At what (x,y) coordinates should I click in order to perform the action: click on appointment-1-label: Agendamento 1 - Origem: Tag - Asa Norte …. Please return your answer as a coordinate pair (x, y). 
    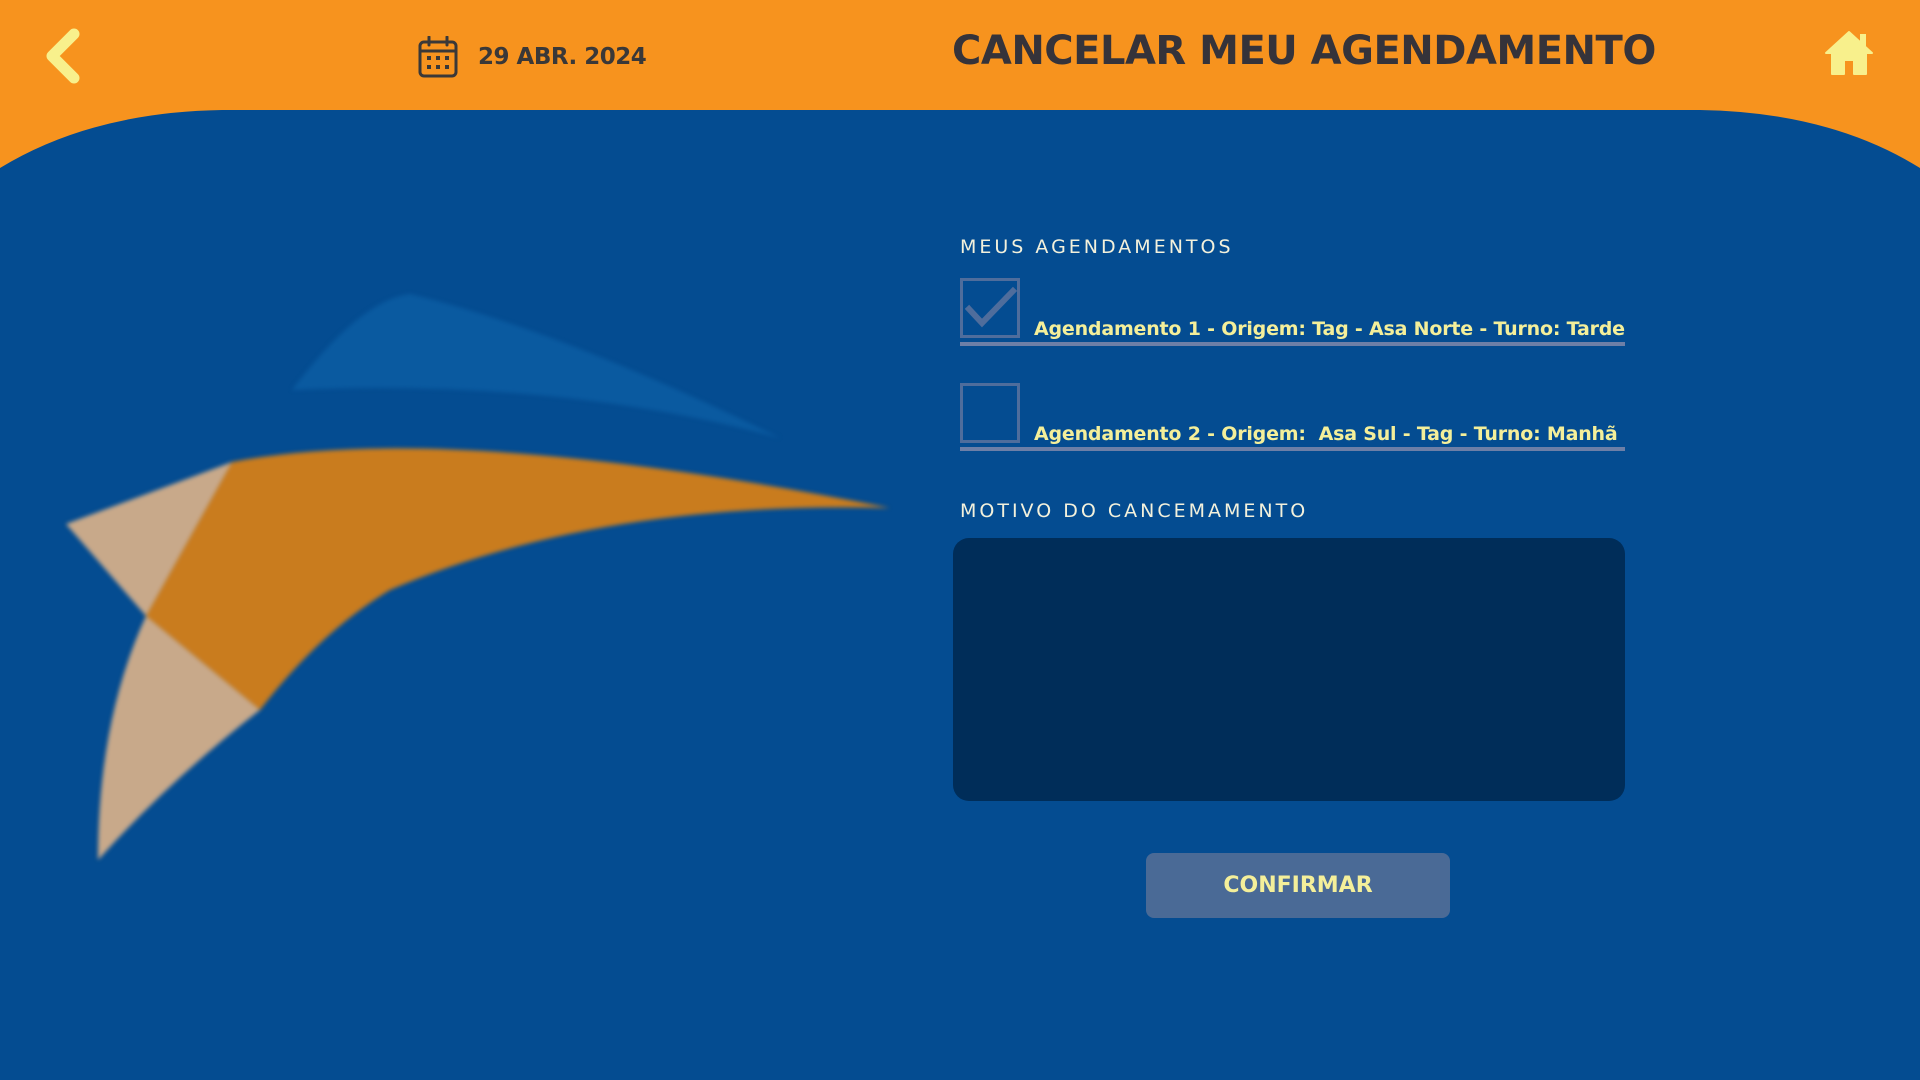
    Looking at the image, I should click on (1329, 329).